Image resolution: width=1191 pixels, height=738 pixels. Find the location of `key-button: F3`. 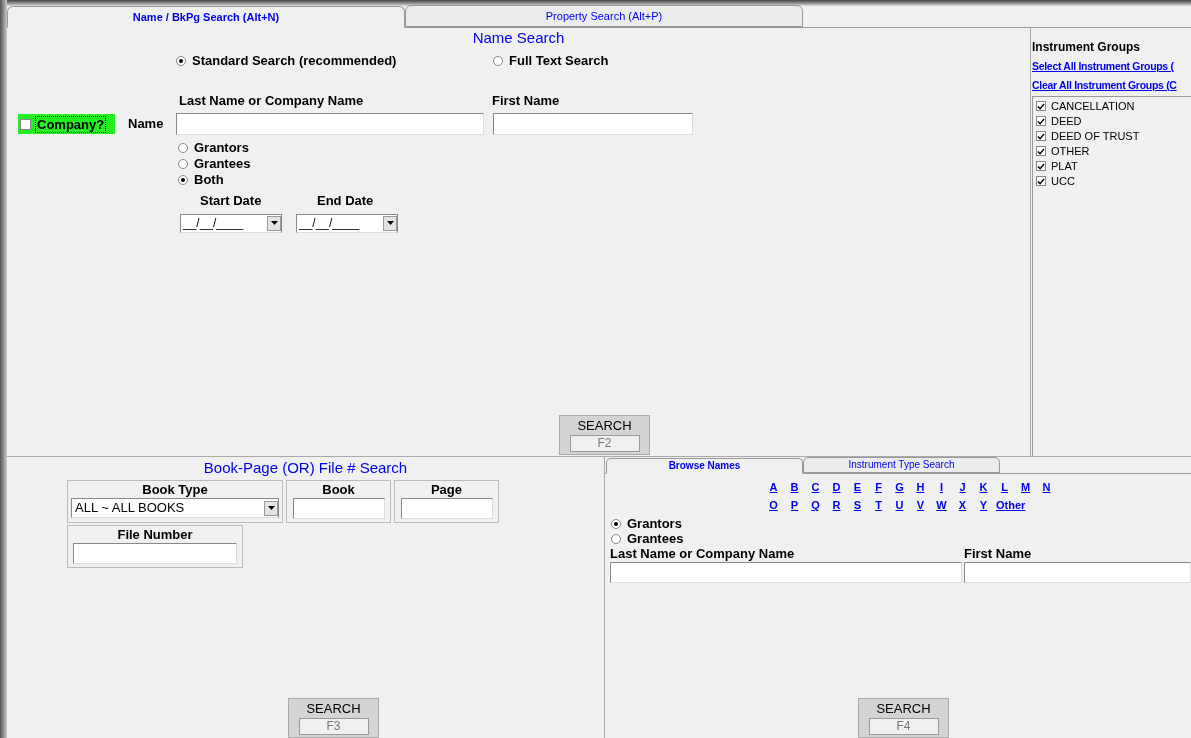

key-button: F3 is located at coordinates (333, 726).